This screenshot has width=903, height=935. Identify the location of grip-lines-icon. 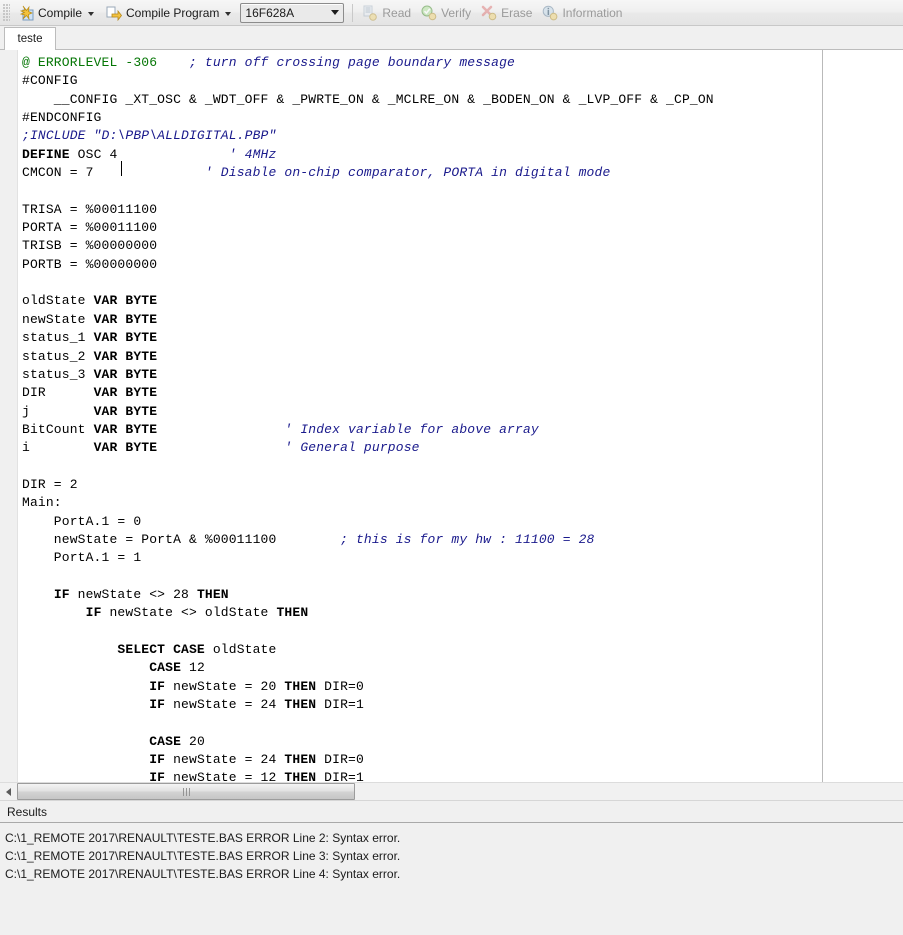
(186, 791).